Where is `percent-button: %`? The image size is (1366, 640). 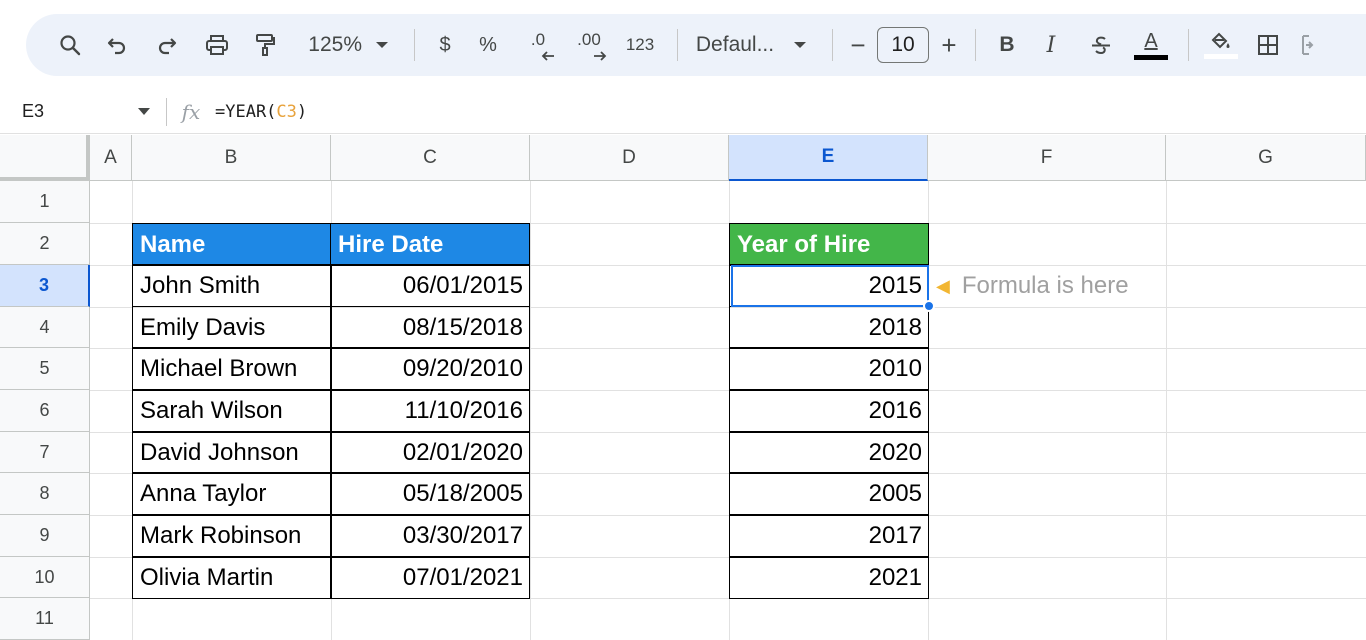 percent-button: % is located at coordinates (488, 45).